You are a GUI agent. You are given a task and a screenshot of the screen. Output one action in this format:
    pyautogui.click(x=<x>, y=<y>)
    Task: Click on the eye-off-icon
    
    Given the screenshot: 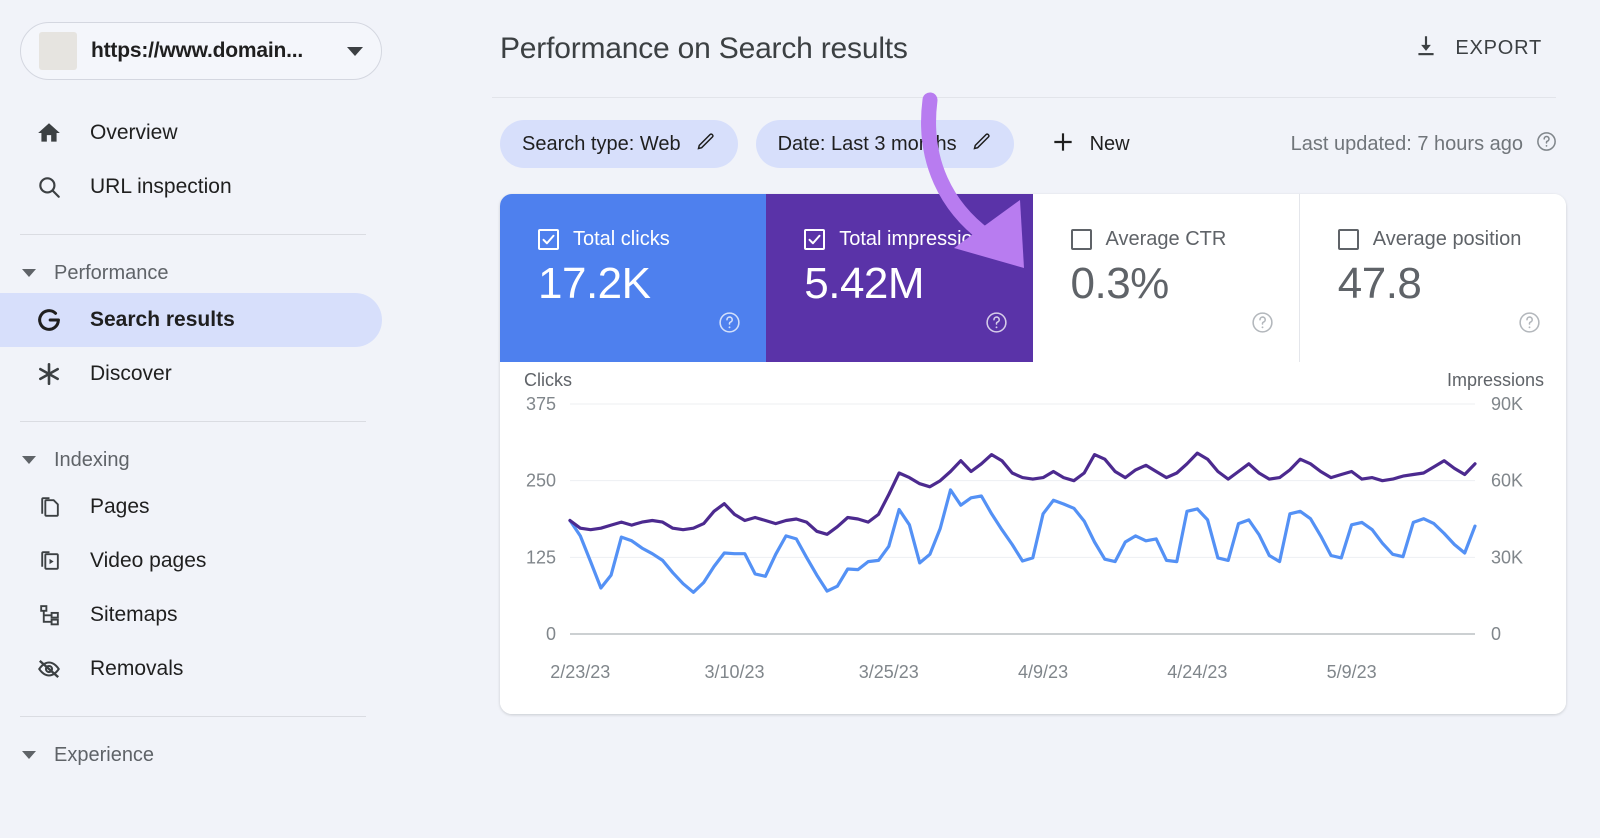 What is the action you would take?
    pyautogui.click(x=49, y=669)
    